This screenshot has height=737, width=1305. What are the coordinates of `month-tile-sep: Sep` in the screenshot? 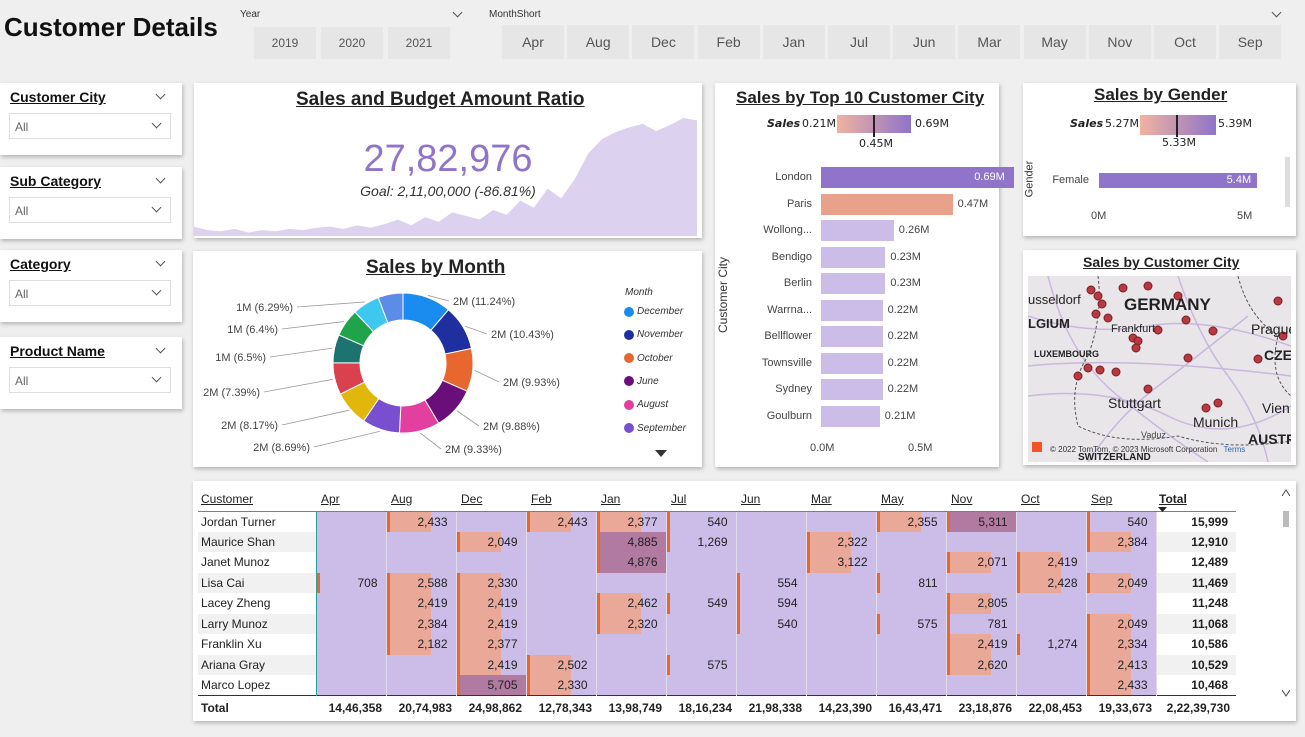 It's located at (1250, 42).